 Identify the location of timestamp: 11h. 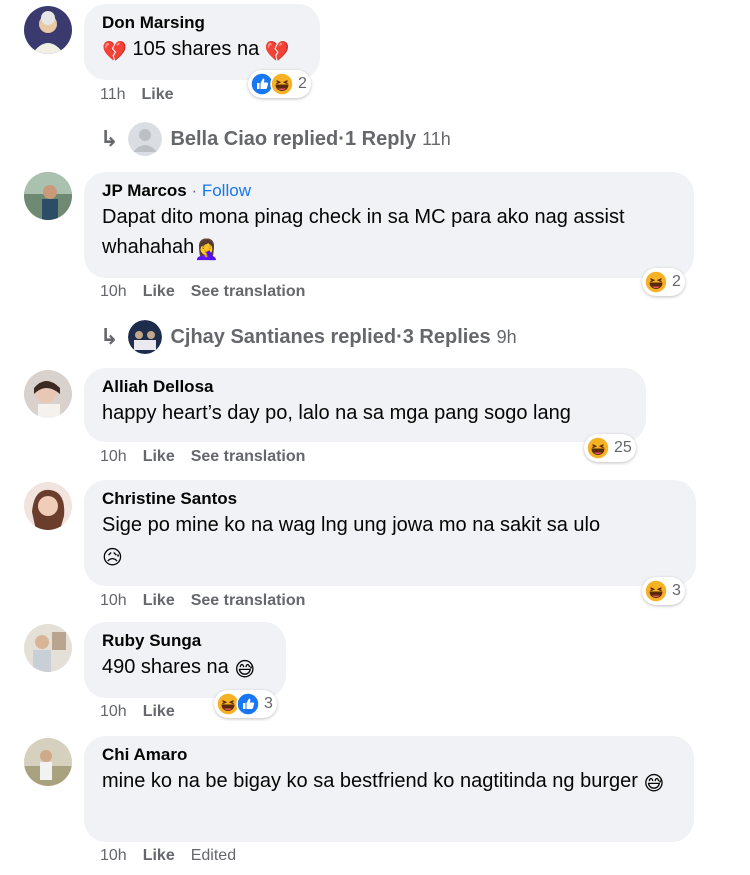
(113, 94).